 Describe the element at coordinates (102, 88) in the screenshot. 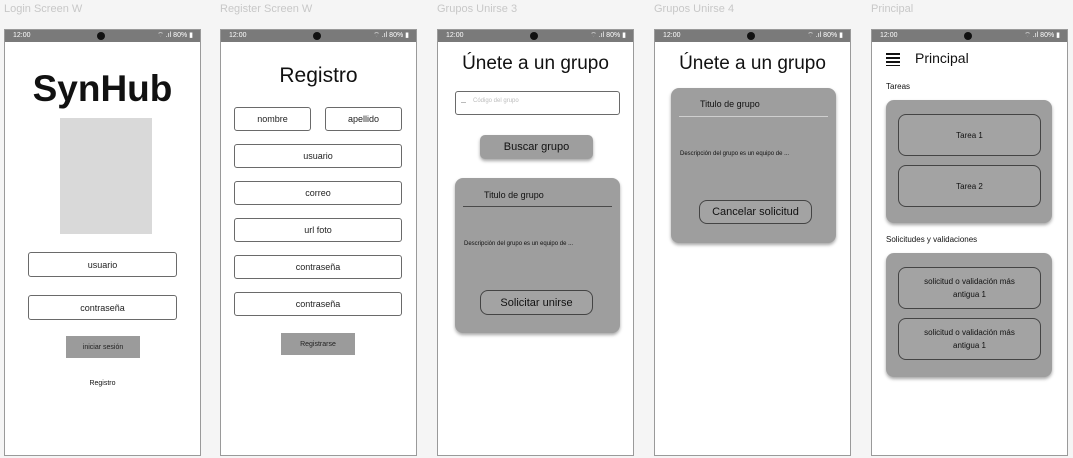

I see `app-title: SynHub` at that location.